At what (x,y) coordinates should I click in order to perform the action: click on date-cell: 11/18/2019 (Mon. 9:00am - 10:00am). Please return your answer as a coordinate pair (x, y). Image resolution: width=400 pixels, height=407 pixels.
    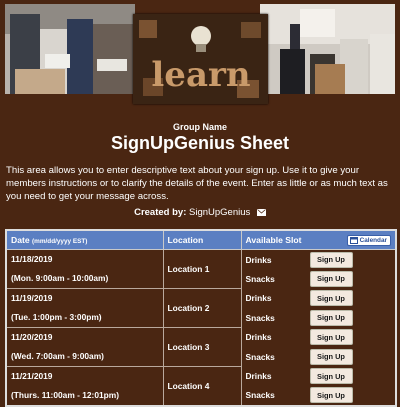
    Looking at the image, I should click on (84, 269).